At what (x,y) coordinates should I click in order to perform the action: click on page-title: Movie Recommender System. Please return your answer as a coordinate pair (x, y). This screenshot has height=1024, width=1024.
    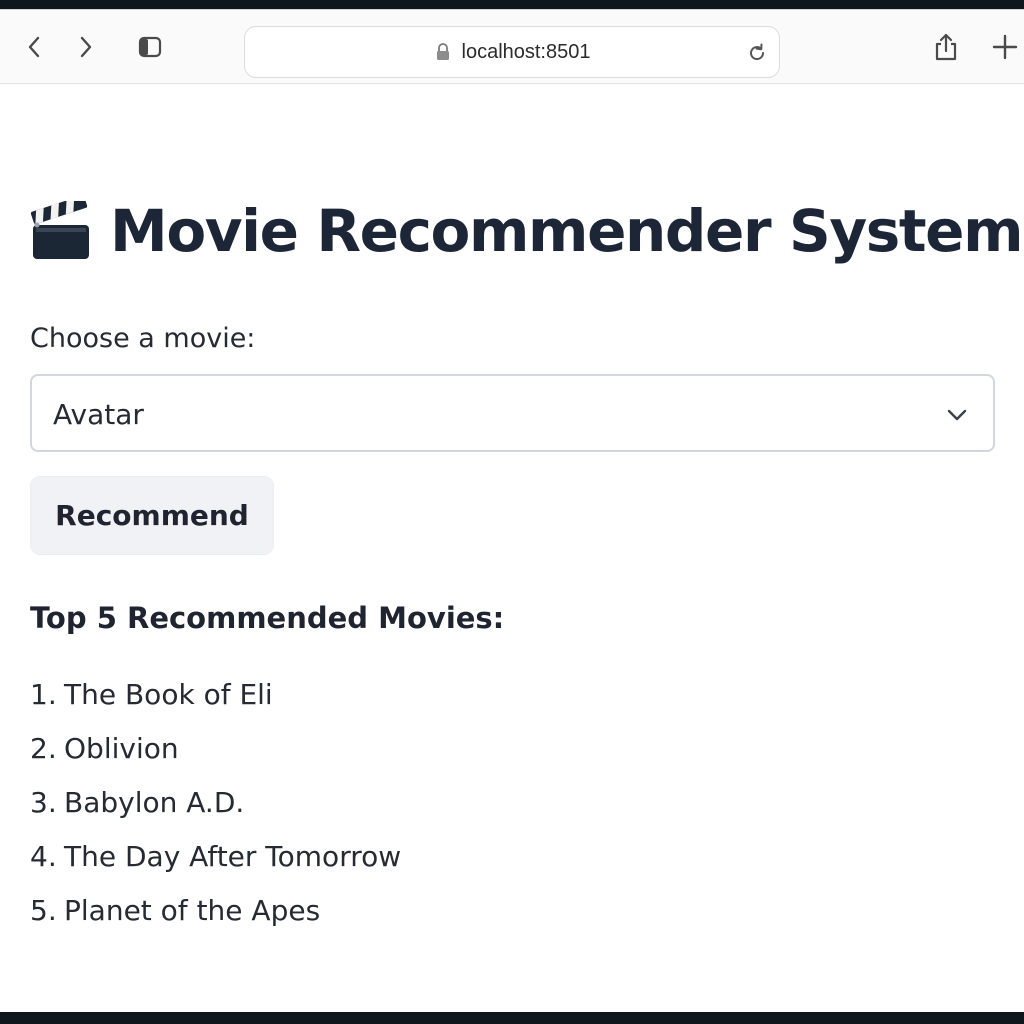
    Looking at the image, I should click on (567, 231).